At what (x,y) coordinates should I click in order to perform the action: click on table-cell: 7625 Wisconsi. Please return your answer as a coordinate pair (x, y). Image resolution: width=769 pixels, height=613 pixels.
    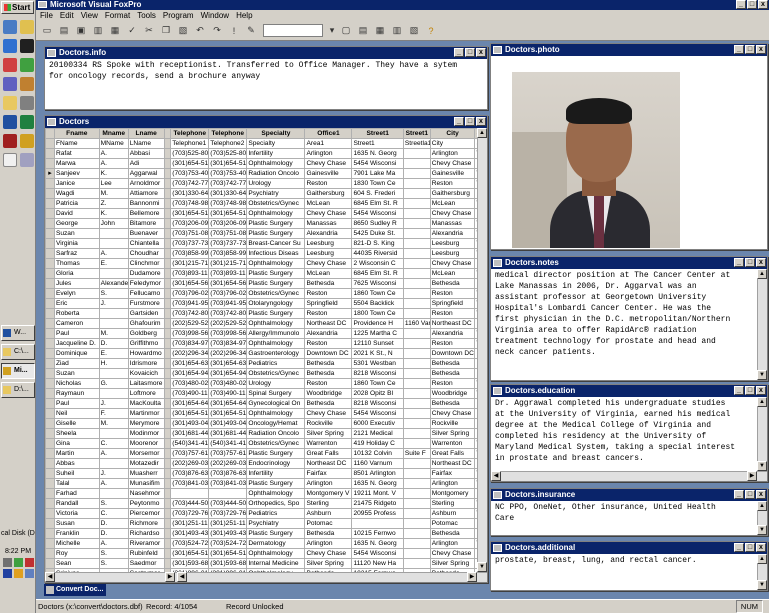
    Looking at the image, I should click on (377, 283).